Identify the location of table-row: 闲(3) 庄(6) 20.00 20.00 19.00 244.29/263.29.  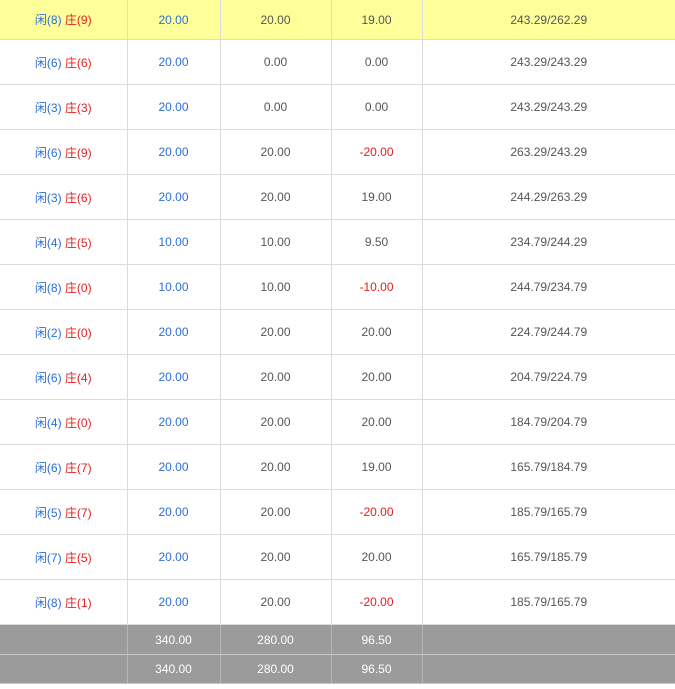
(337, 197).